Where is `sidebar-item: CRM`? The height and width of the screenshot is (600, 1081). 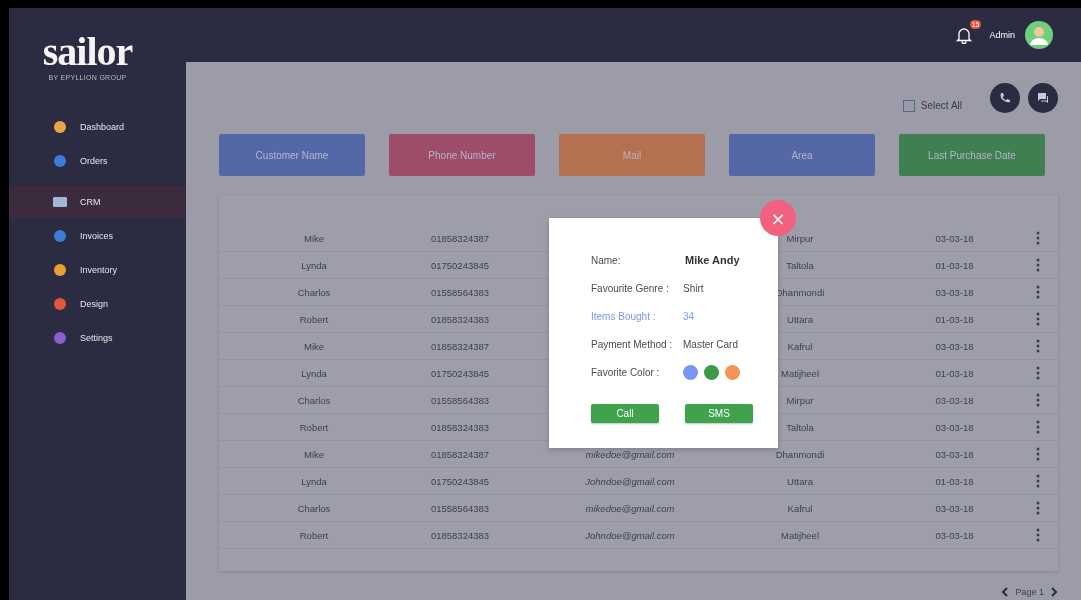 sidebar-item: CRM is located at coordinates (97, 202).